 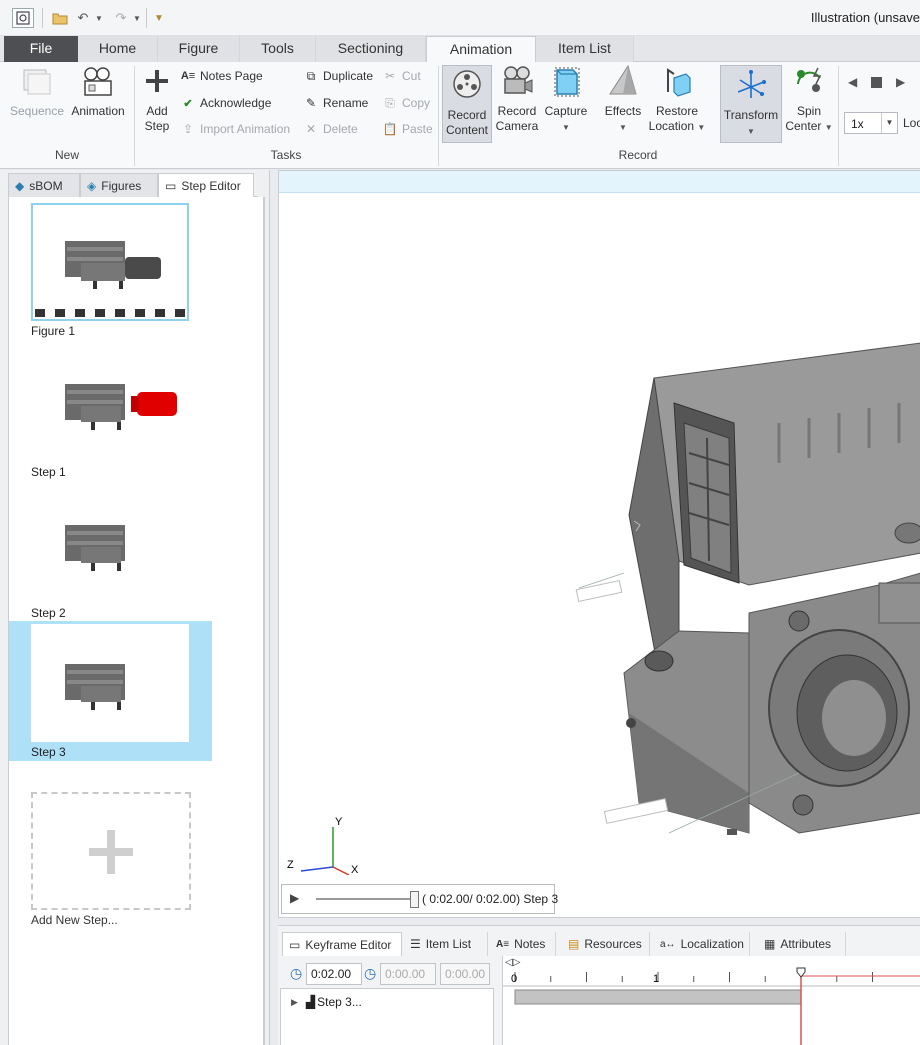 What do you see at coordinates (137, 18) in the screenshot?
I see `redo-dropdown-icon: ▼` at bounding box center [137, 18].